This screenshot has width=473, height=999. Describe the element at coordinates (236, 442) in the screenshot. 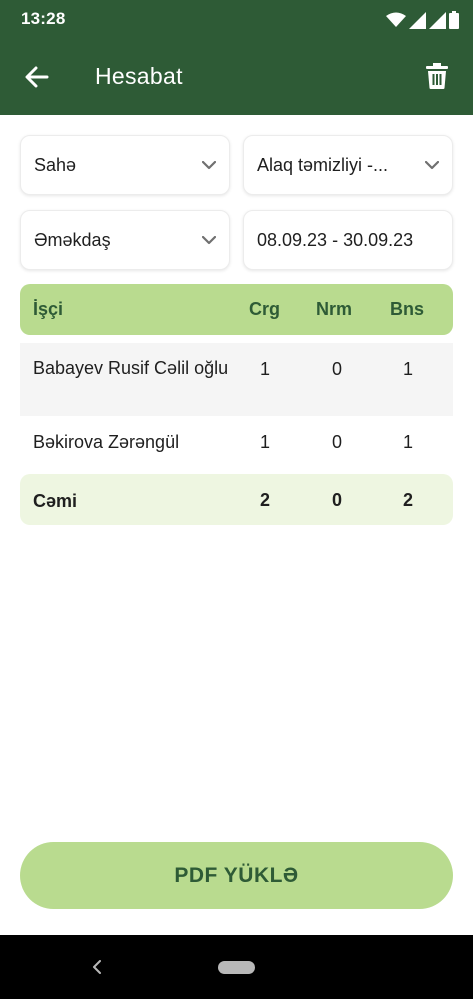

I see `table-row: Bəkirova Zərəngül 1 0 1` at that location.